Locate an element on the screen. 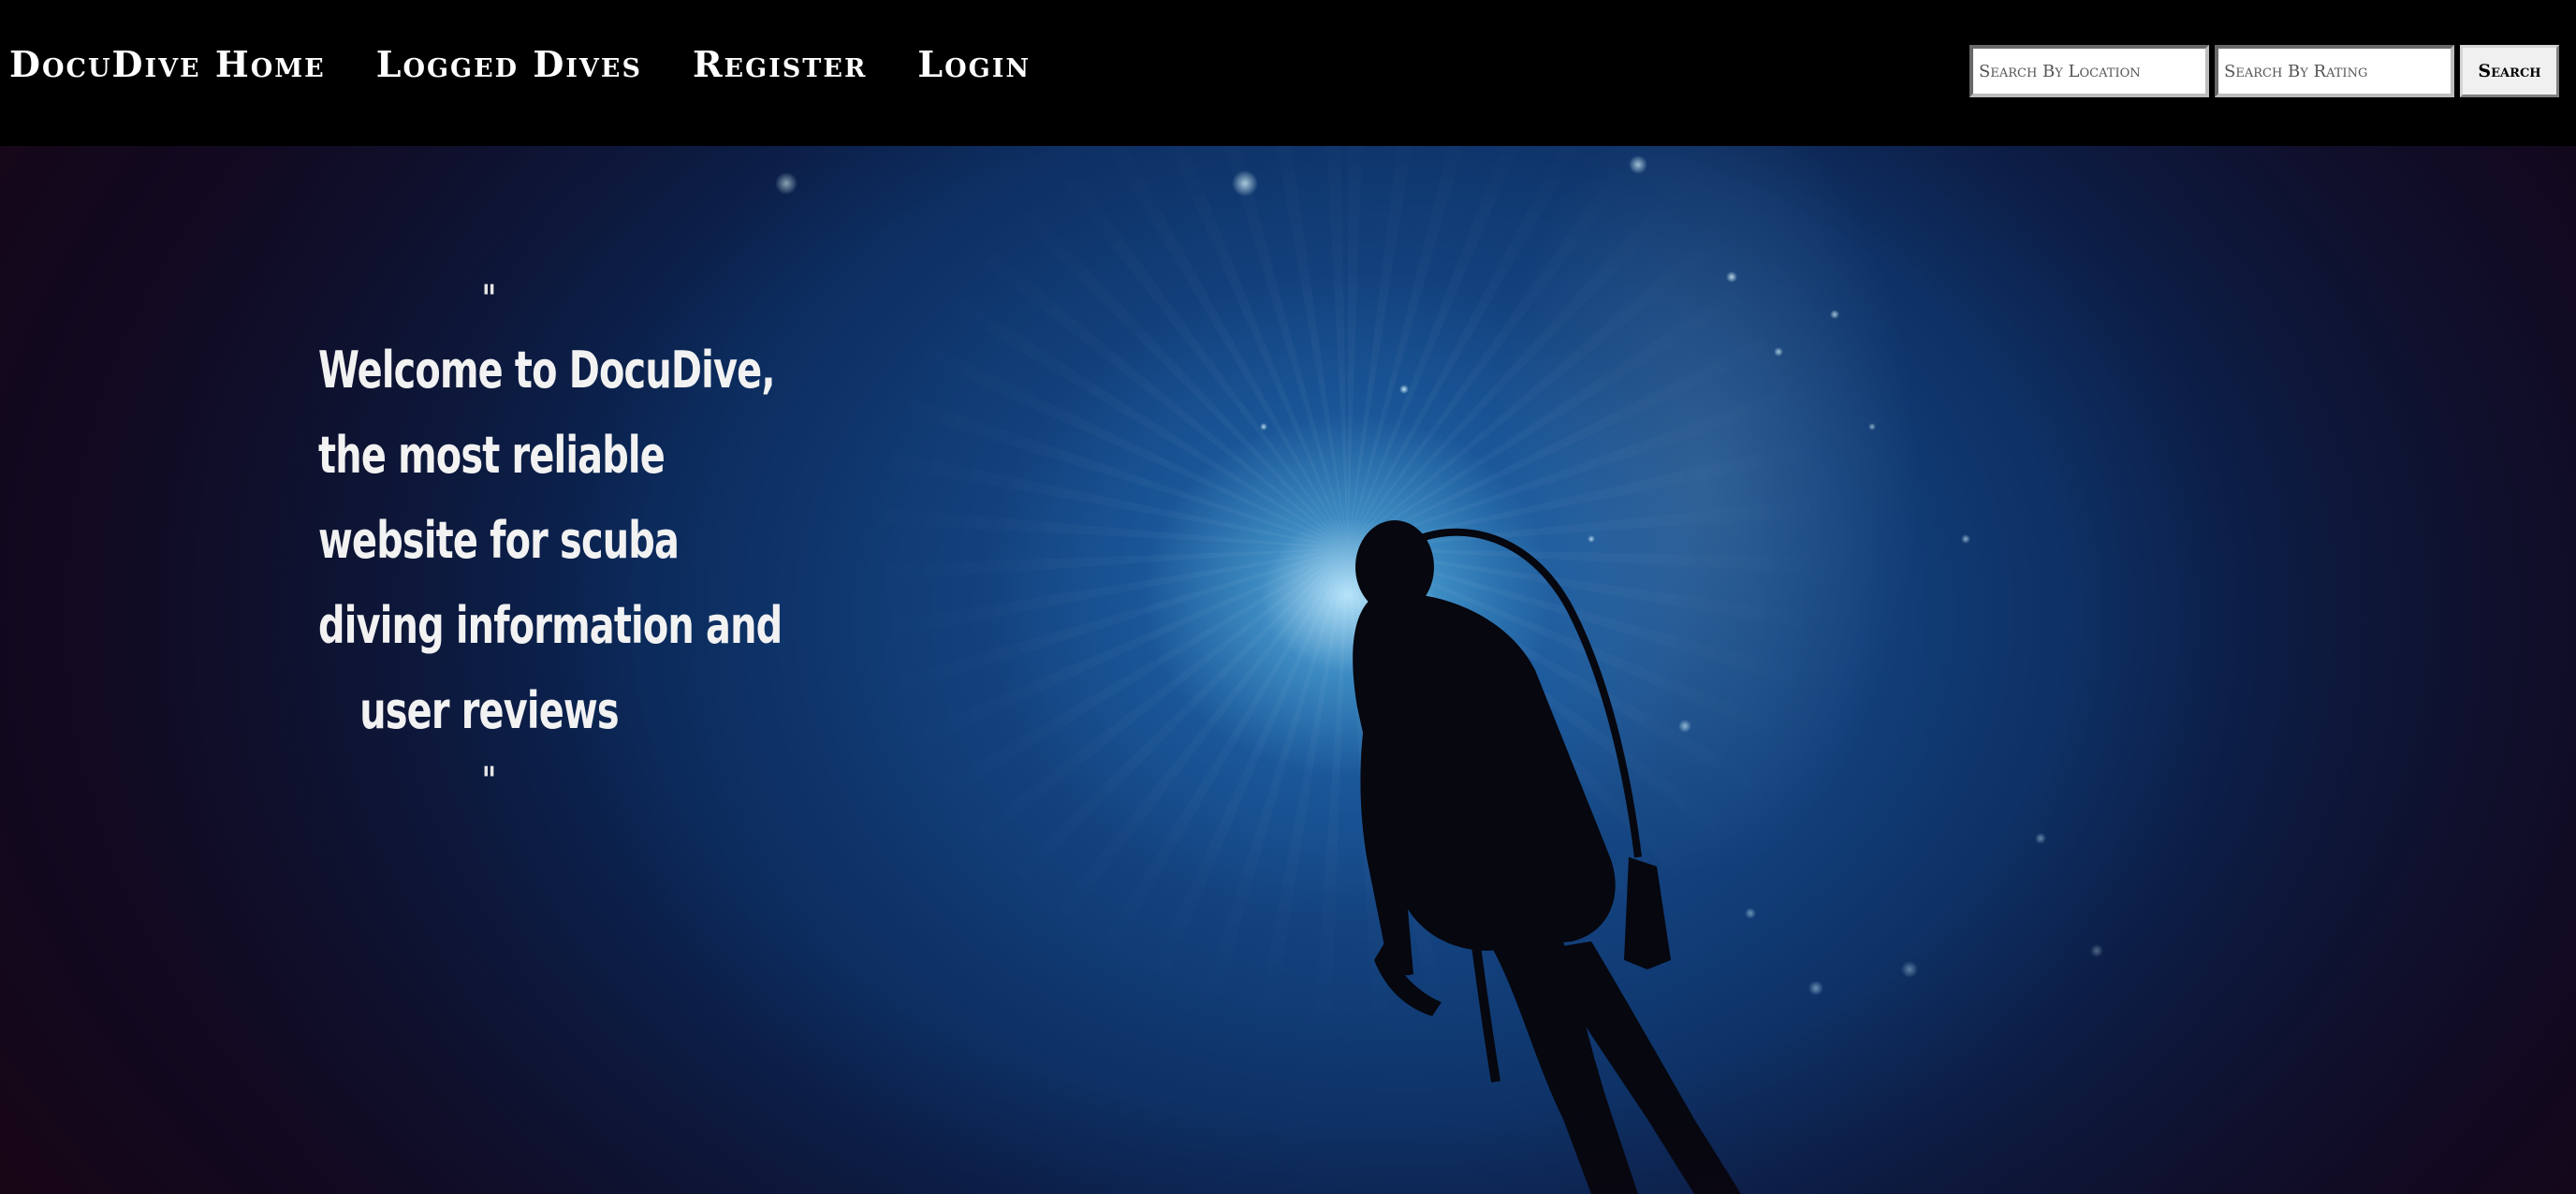 The image size is (2576, 1194). close-quote-mark: " is located at coordinates (489, 782).